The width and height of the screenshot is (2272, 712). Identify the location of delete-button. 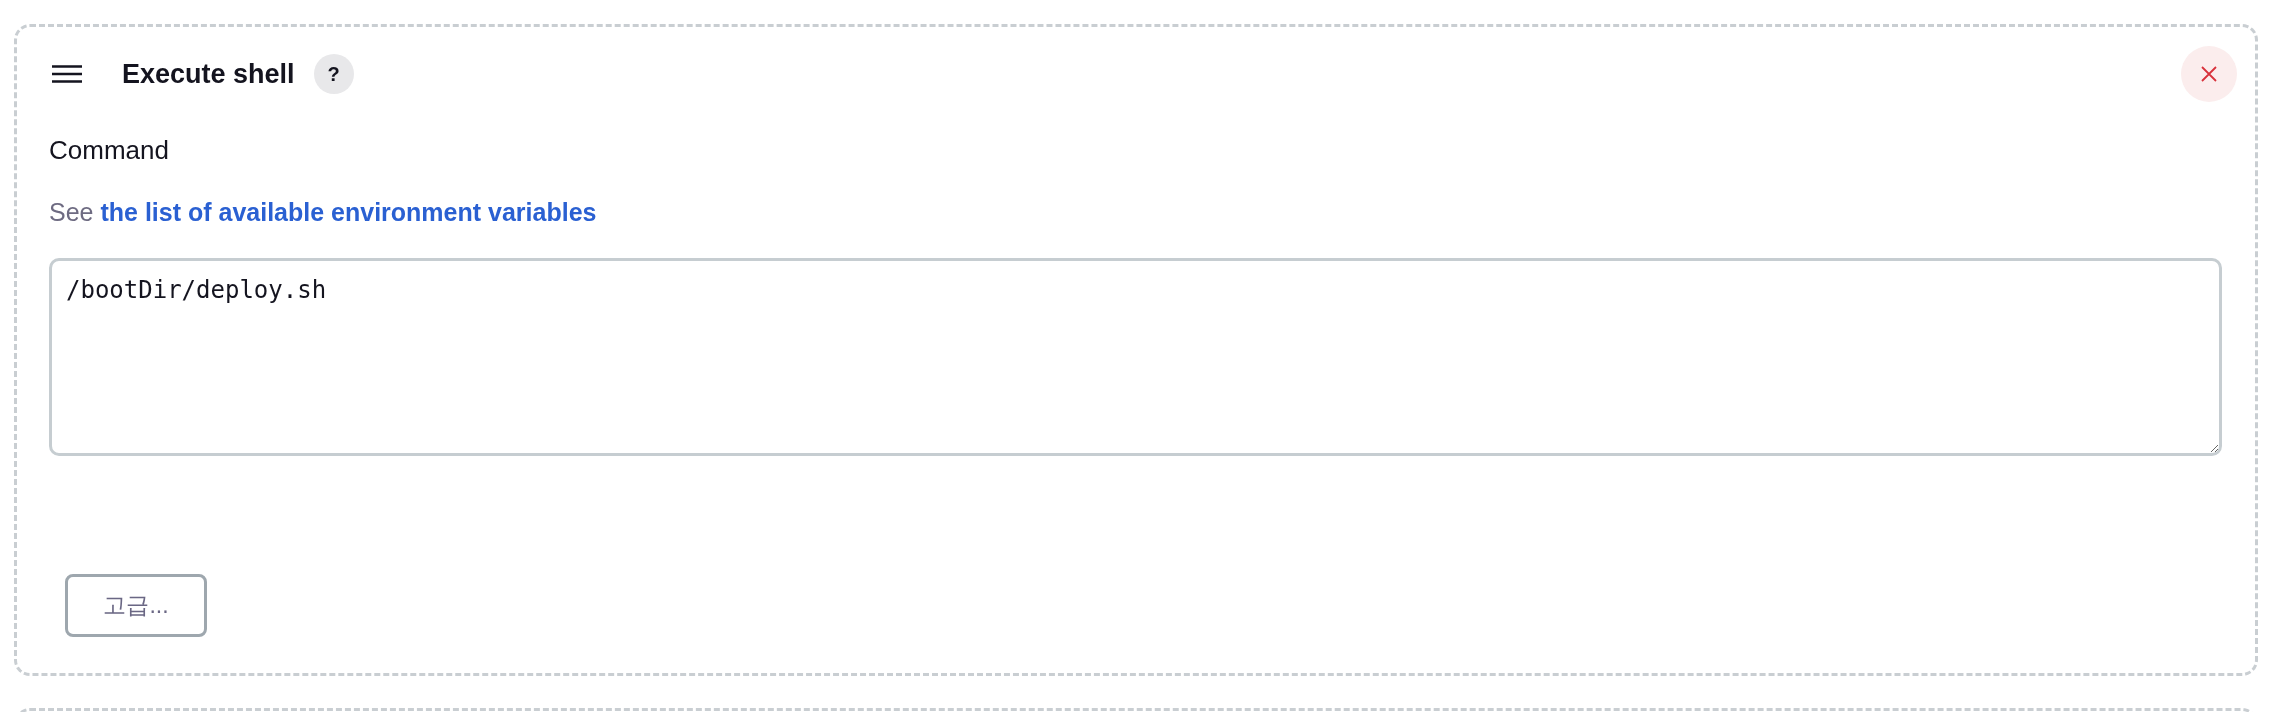
(2209, 74).